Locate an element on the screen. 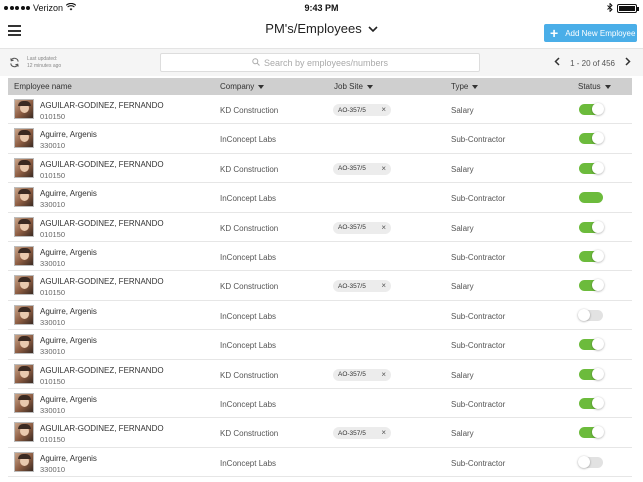  column-job-site-label: Job Site is located at coordinates (348, 86).